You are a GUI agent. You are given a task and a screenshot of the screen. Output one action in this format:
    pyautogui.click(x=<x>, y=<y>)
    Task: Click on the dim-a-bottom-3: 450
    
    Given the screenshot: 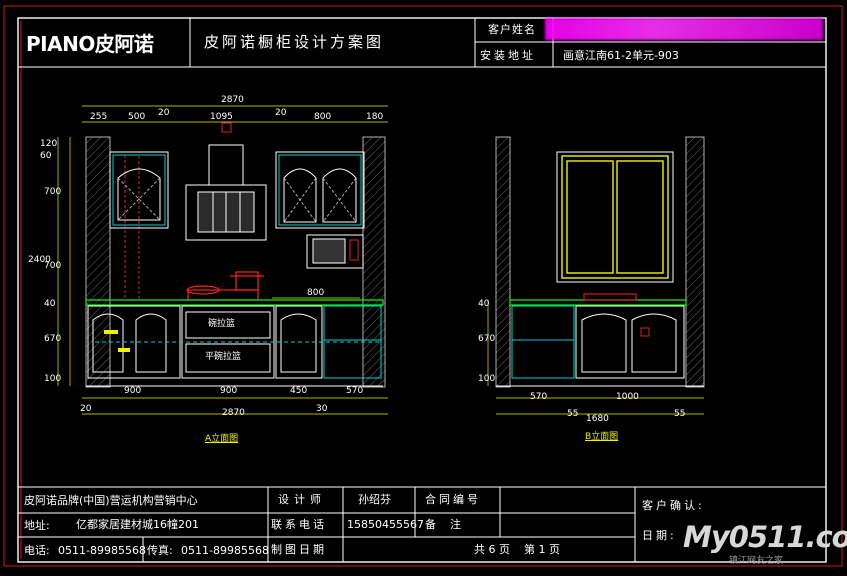 What is the action you would take?
    pyautogui.click(x=299, y=391)
    